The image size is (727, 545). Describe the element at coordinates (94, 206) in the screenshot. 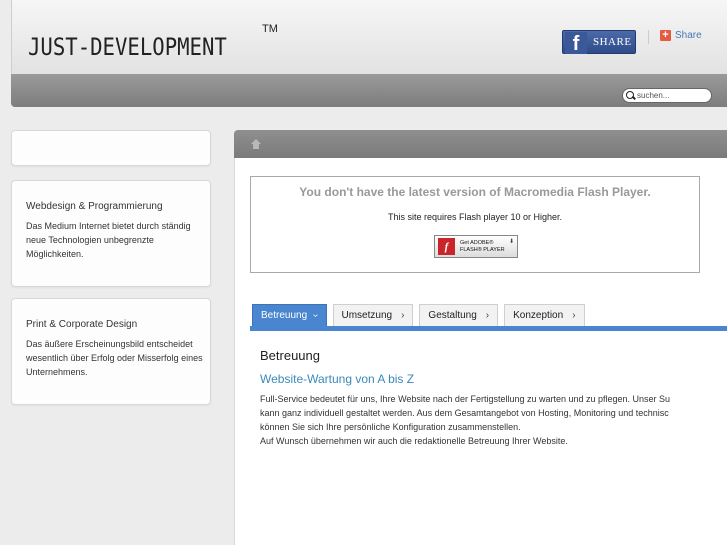

I see `sidebar-box-title: Webdesign & Programmierung` at that location.